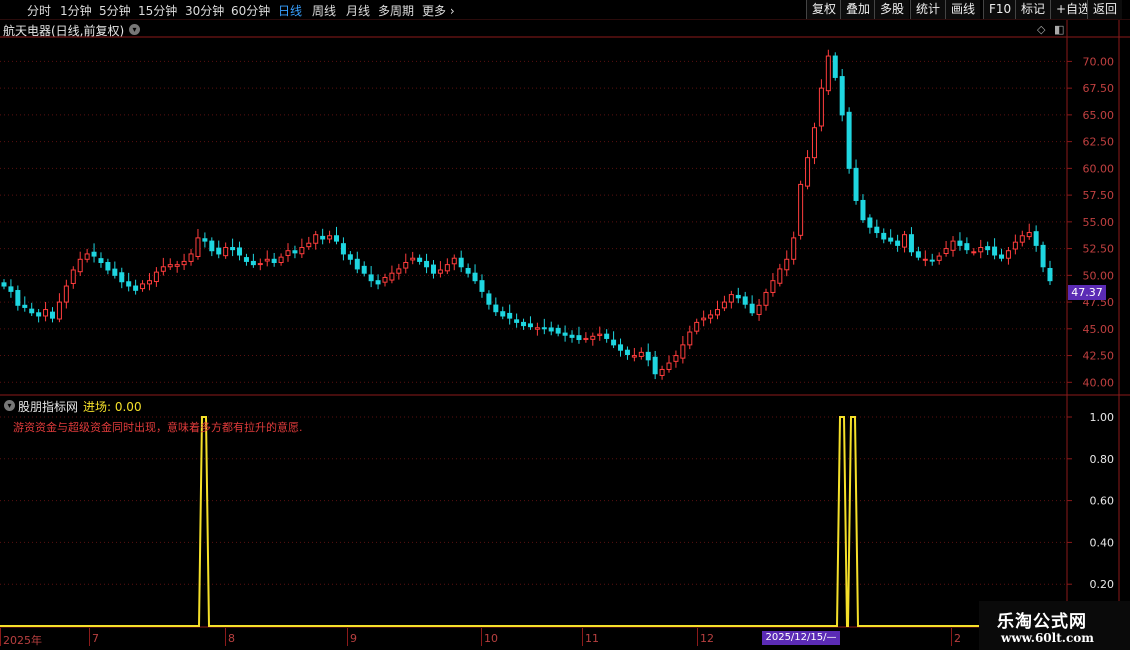  Describe the element at coordinates (95, 638) in the screenshot. I see `time-axis-label: 7` at that location.